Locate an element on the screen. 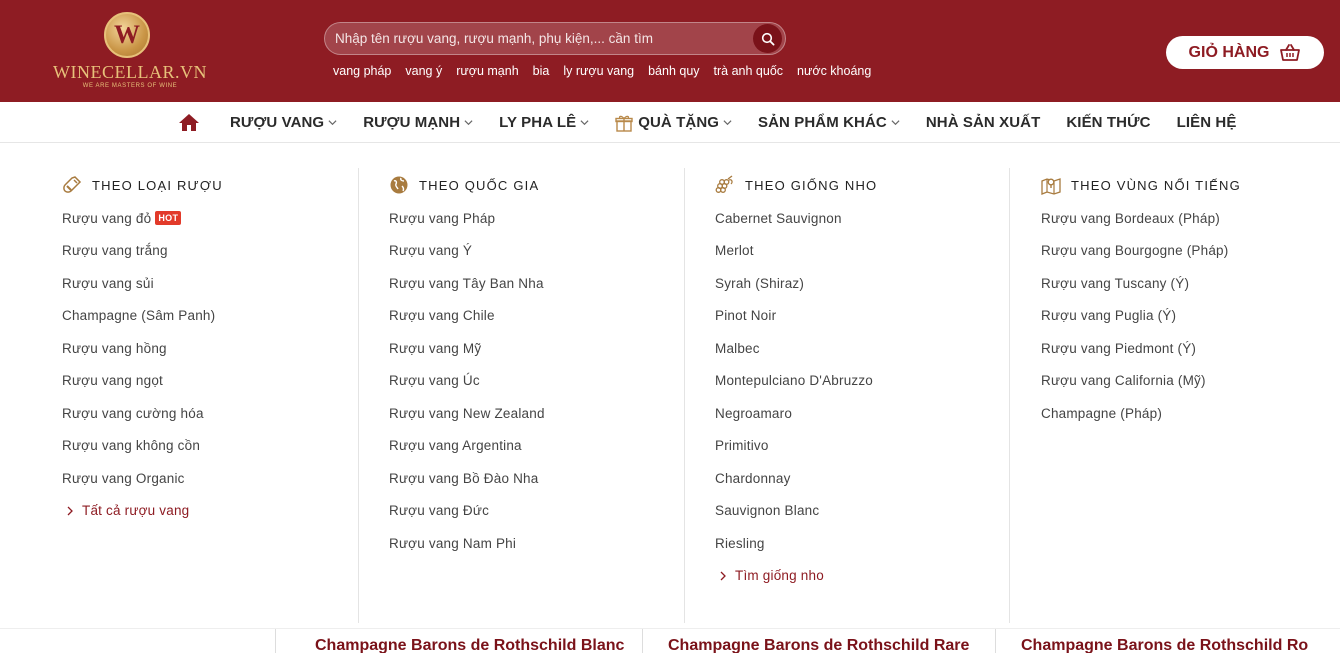  gift-icon is located at coordinates (624, 123).